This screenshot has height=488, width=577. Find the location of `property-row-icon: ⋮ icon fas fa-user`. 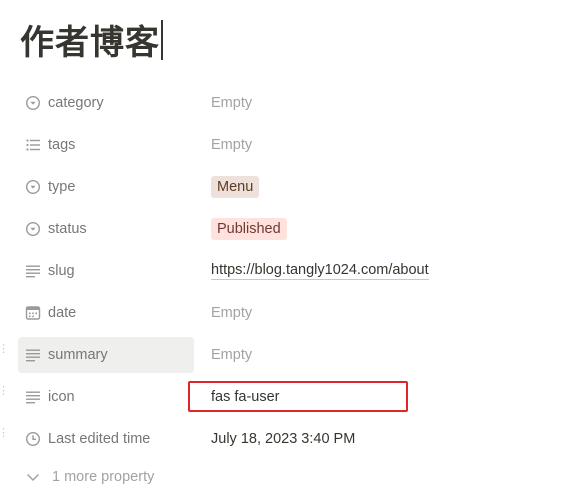

property-row-icon: ⋮ icon fas fa-user is located at coordinates (288, 397).